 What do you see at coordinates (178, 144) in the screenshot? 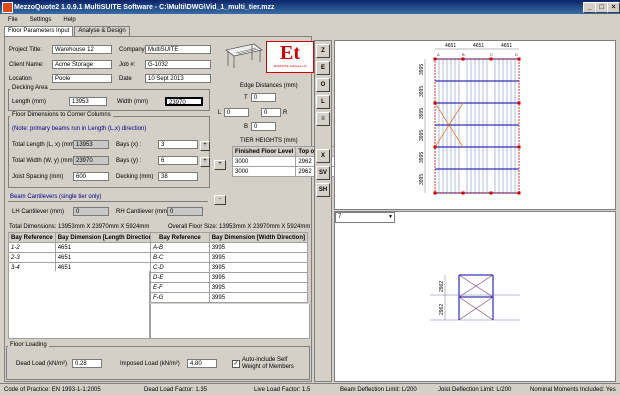
I see `bays-x-input: 3` at bounding box center [178, 144].